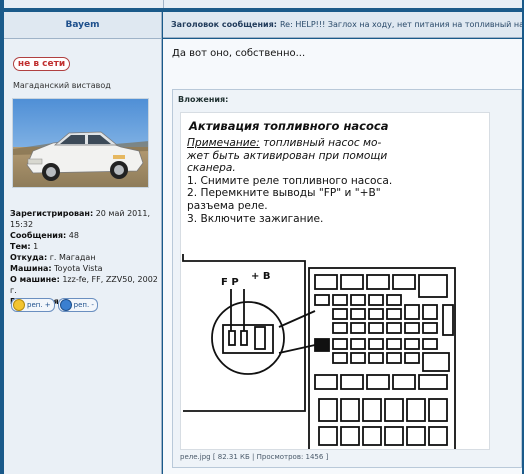  I want to click on reputation-plus-button: реп. +, so click(33, 305).